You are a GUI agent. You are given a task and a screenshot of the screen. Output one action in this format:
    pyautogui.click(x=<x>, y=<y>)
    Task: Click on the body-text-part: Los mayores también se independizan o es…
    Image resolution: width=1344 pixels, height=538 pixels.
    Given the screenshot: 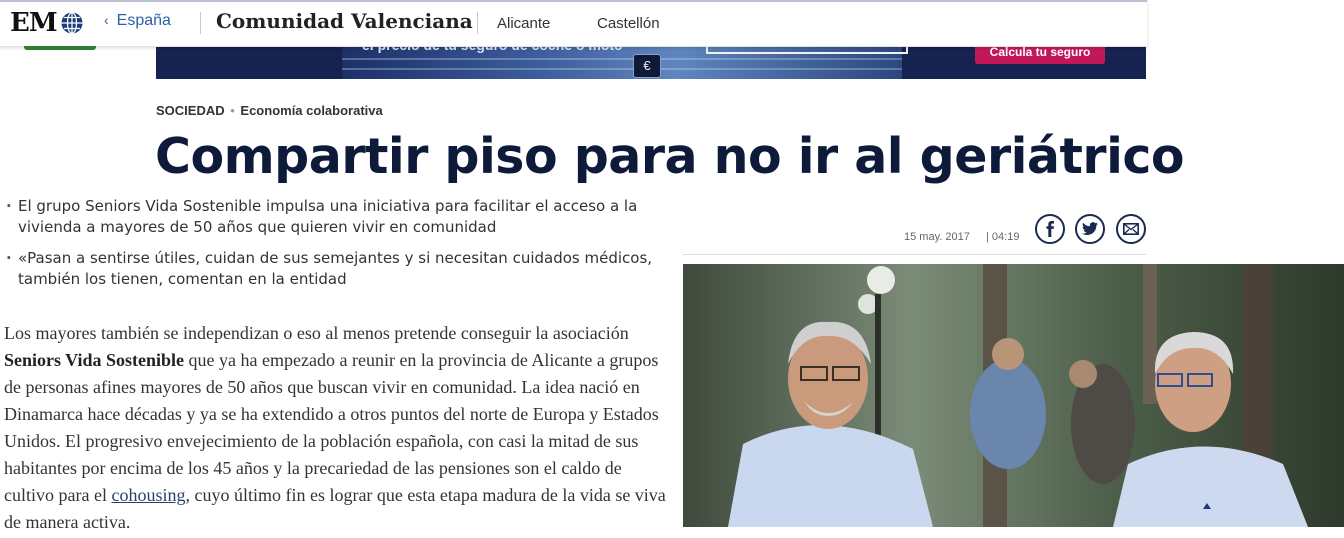 What is the action you would take?
    pyautogui.click(x=316, y=333)
    